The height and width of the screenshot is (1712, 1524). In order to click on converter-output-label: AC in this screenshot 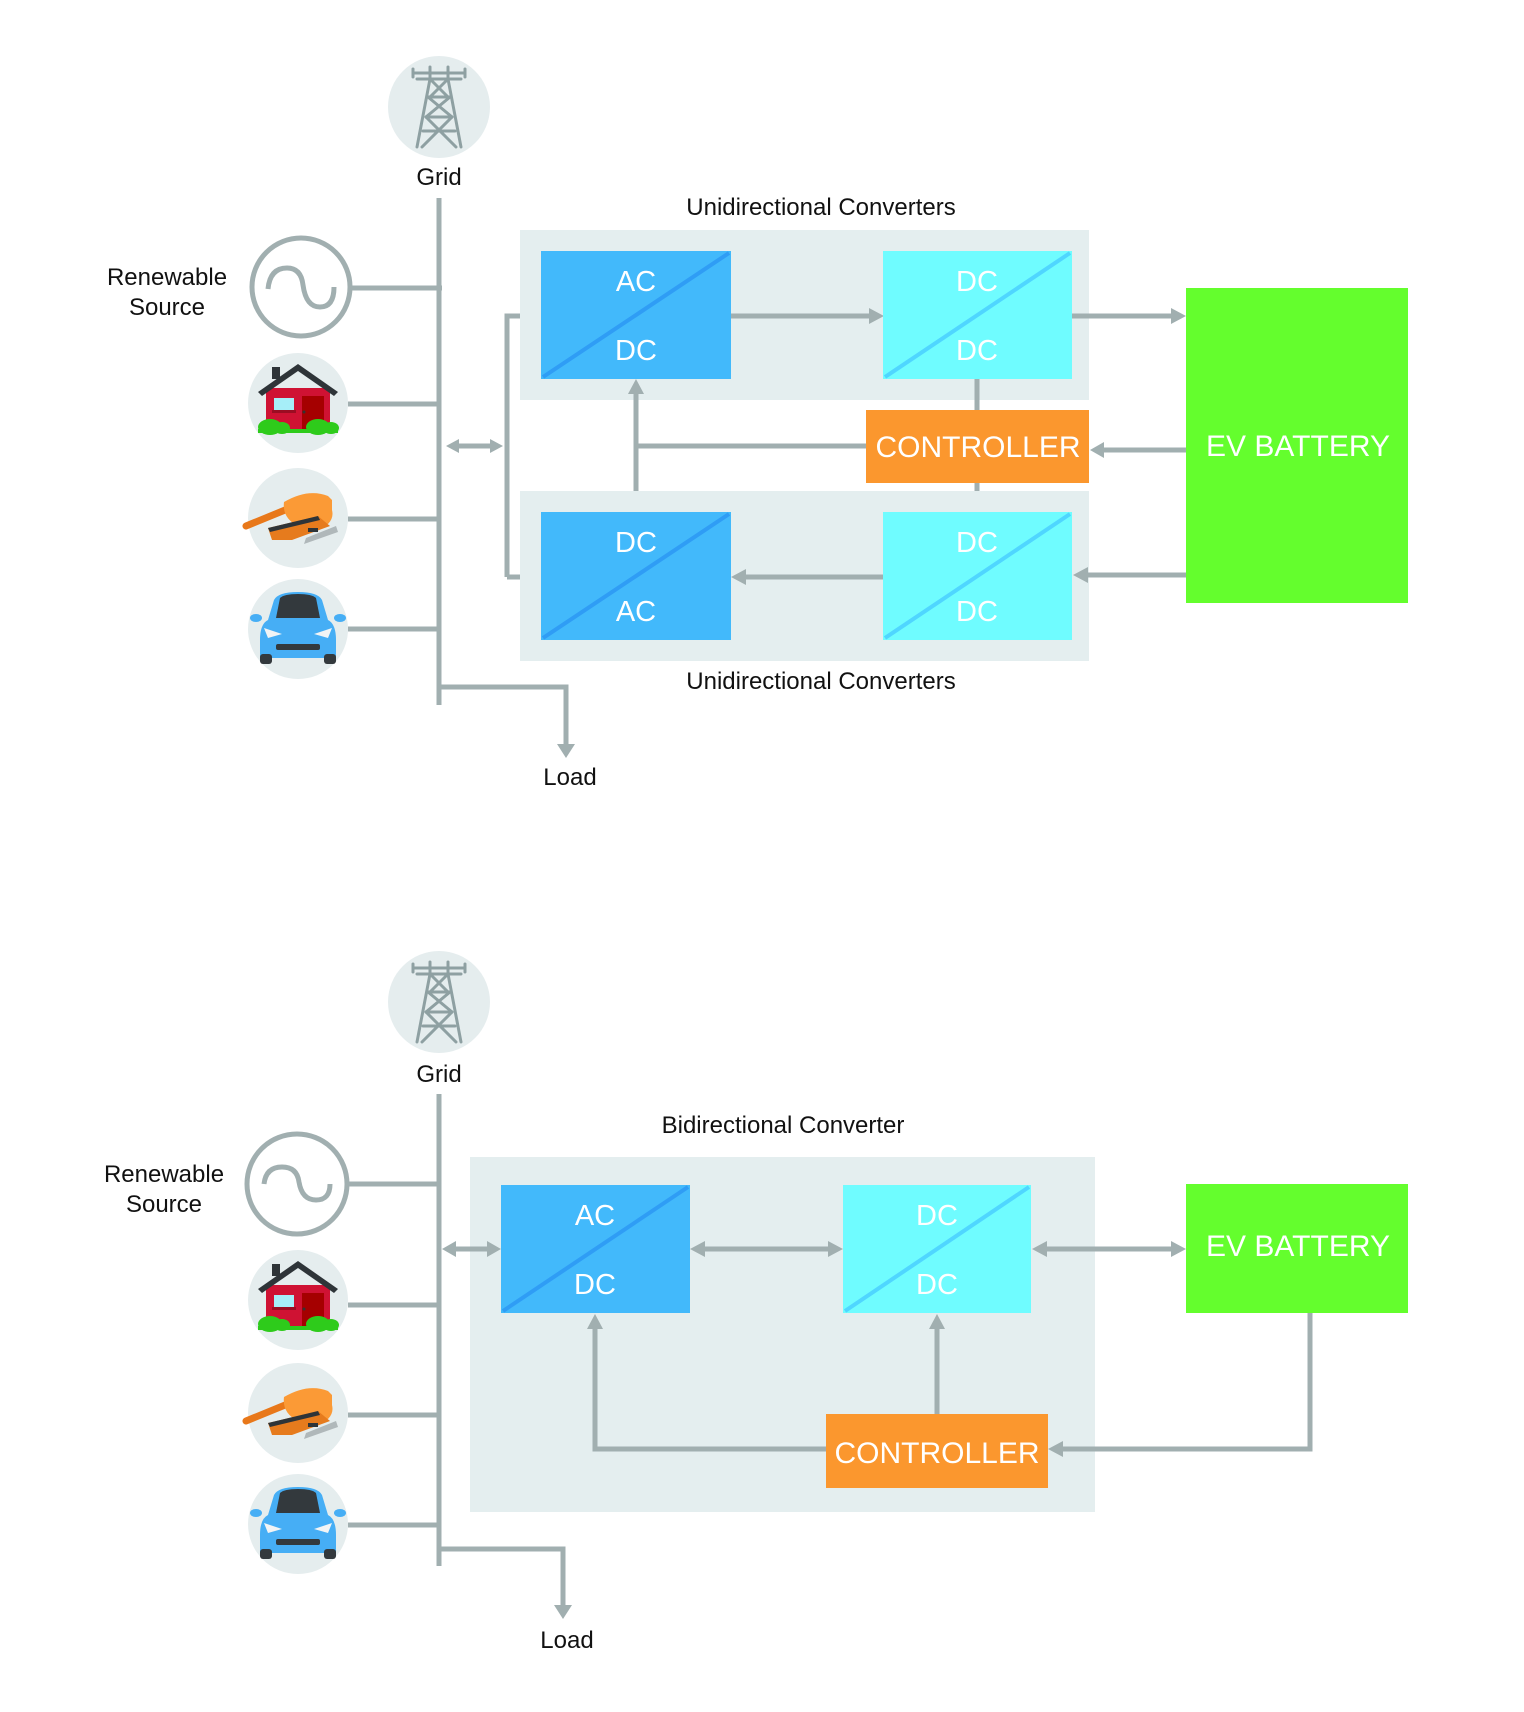, I will do `click(636, 612)`.